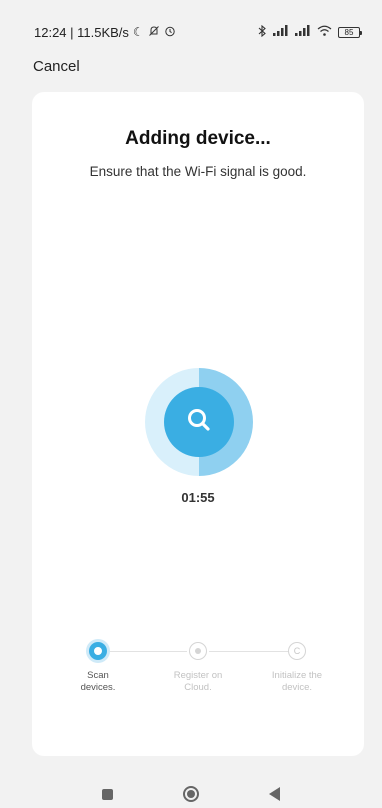 This screenshot has width=382, height=808. What do you see at coordinates (324, 32) in the screenshot?
I see `wifi-icon` at bounding box center [324, 32].